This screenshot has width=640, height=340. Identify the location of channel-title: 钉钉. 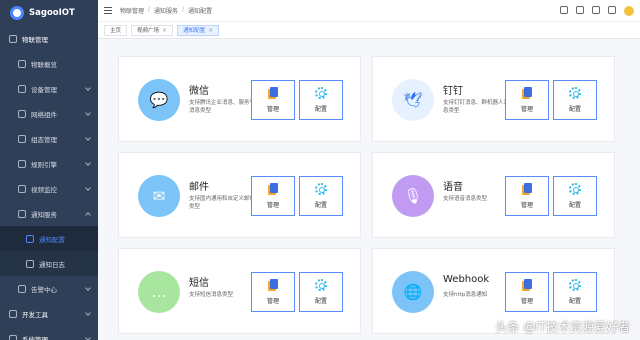
(453, 91).